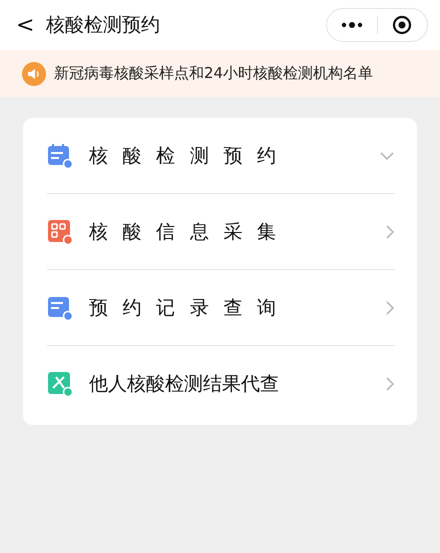 This screenshot has width=440, height=553. Describe the element at coordinates (31, 25) in the screenshot. I see `back-button: <` at that location.